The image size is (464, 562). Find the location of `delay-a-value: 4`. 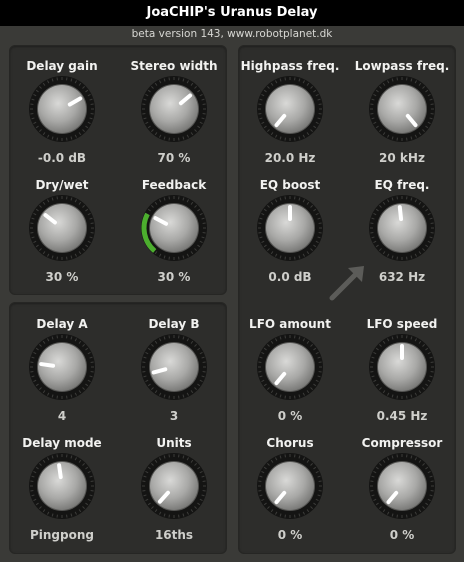

delay-a-value: 4 is located at coordinates (62, 416).